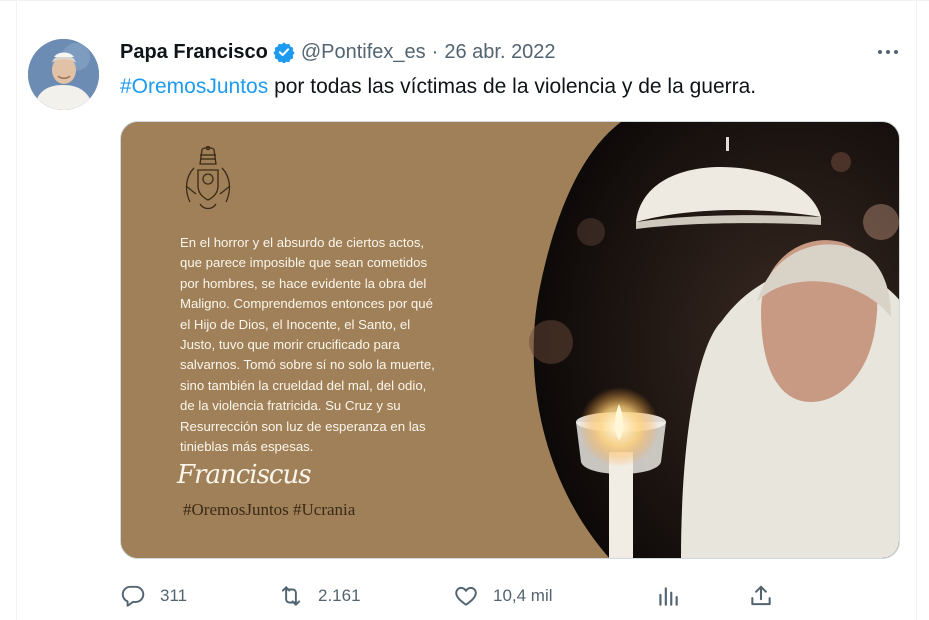 This screenshot has height=620, width=929. What do you see at coordinates (174, 595) in the screenshot?
I see `reply-count: 311` at bounding box center [174, 595].